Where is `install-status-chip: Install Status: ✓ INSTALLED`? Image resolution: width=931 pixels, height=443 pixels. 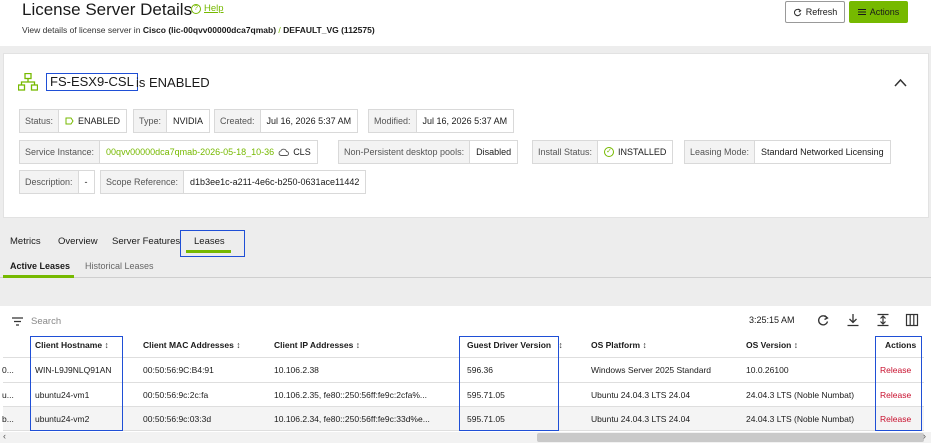
install-status-chip: Install Status: ✓ INSTALLED is located at coordinates (603, 152).